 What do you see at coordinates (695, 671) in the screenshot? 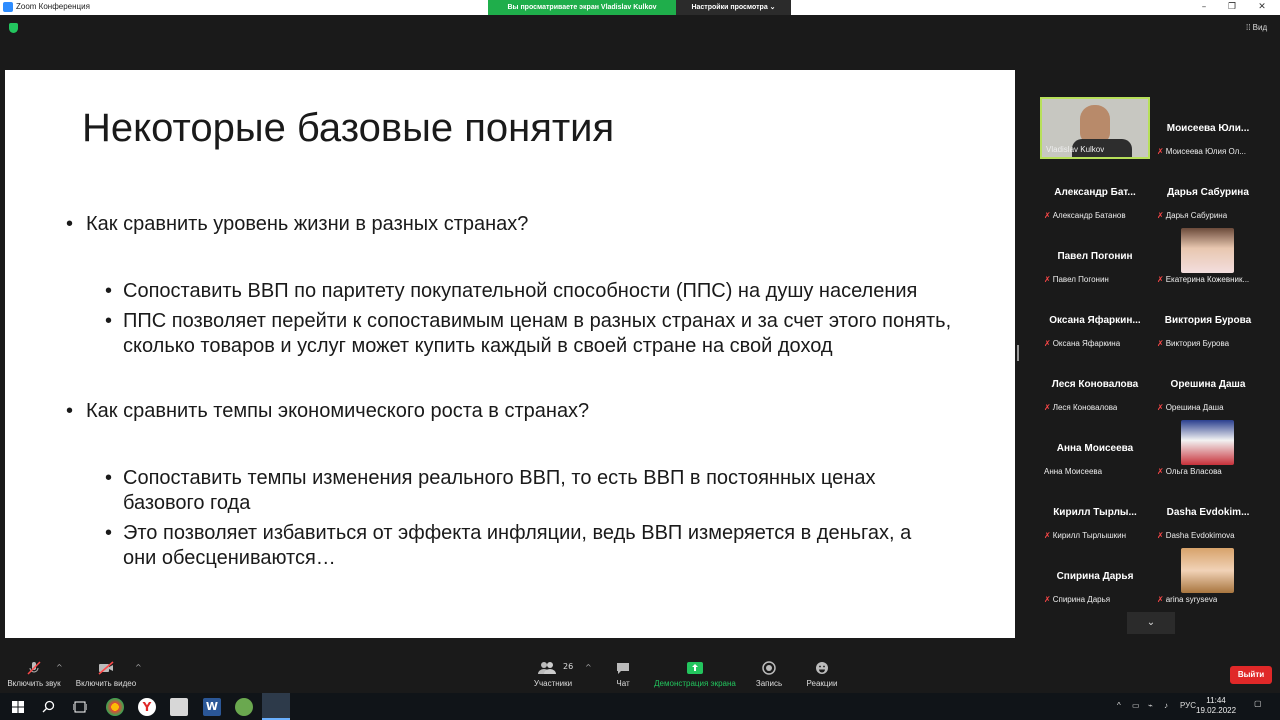
I see `share-screen-button: Демонстрация экрана` at bounding box center [695, 671].